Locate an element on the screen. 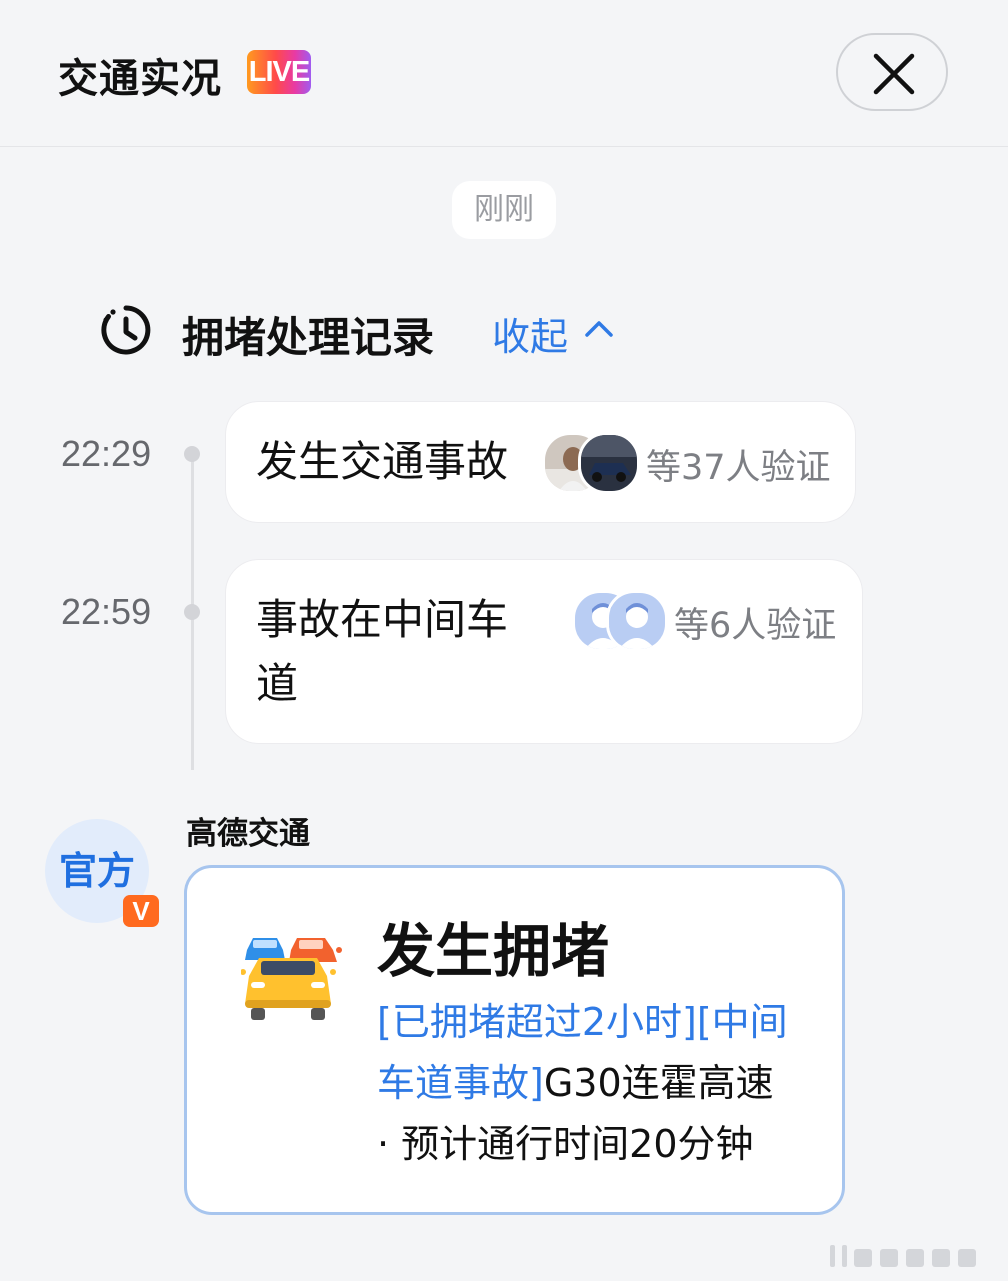  verify-count: 等6人验证 is located at coordinates (755, 626).